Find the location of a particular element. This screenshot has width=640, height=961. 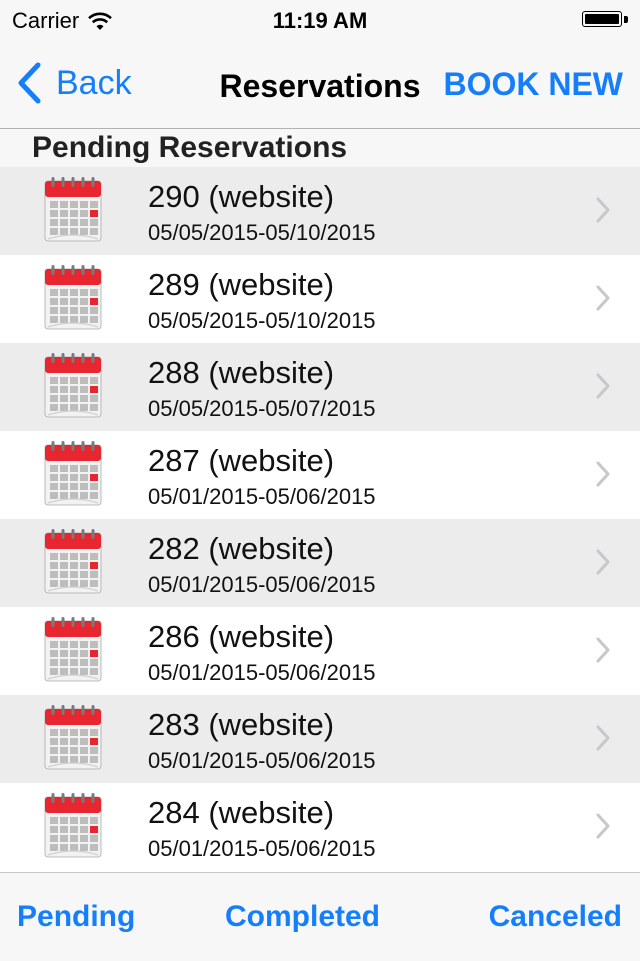

reservation-title: 286 (website) is located at coordinates (241, 636).